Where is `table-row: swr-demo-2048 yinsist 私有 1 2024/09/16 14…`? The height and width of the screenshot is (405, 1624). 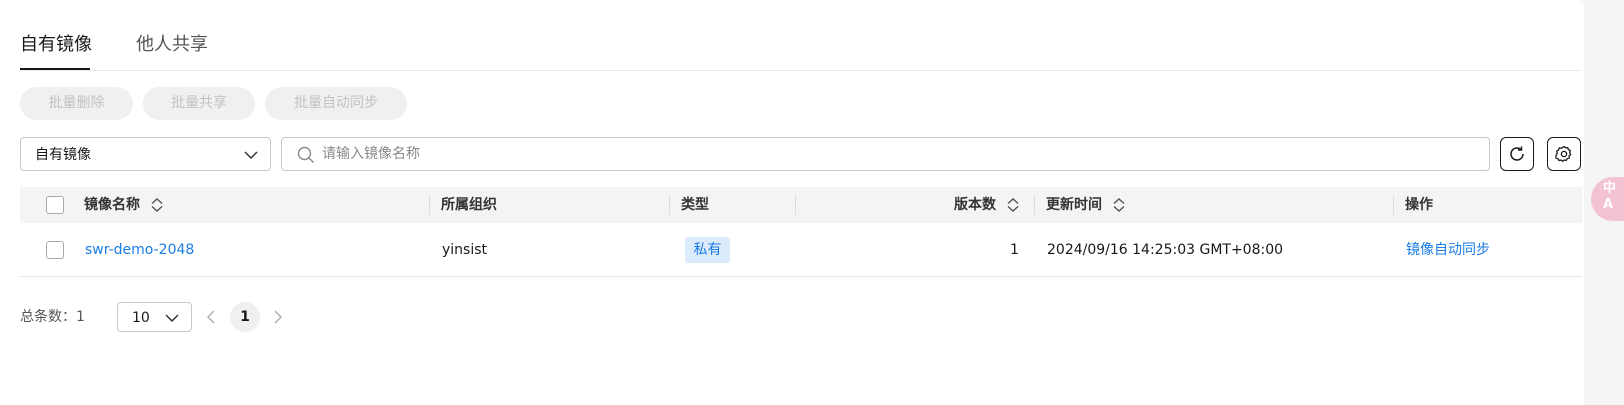 table-row: swr-demo-2048 yinsist 私有 1 2024/09/16 14… is located at coordinates (801, 250).